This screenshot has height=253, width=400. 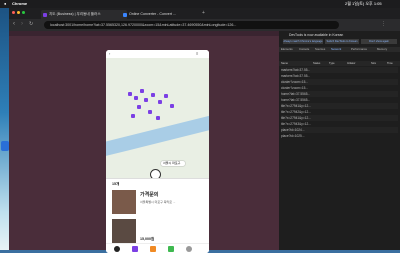 I want to click on network-column-header: Size, so click(x=373, y=63).